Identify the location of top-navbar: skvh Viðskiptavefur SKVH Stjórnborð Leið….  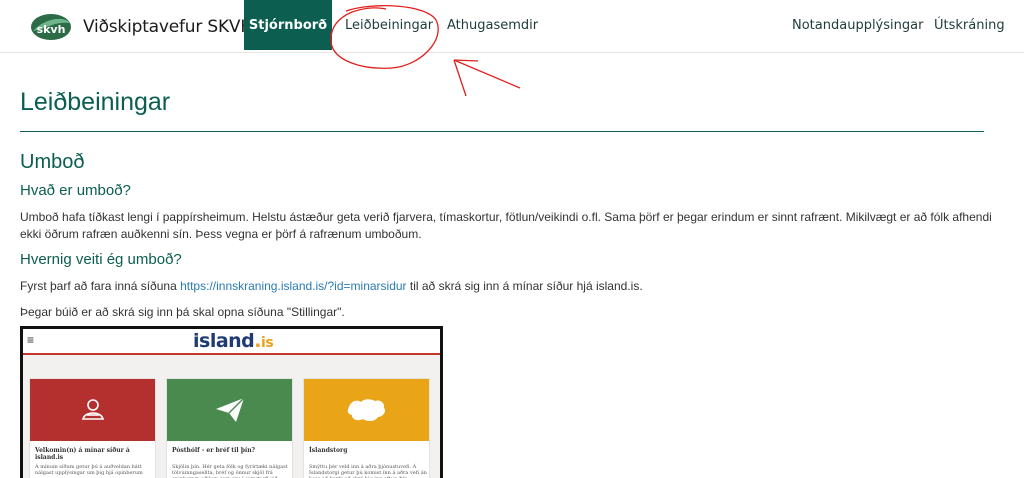
(512, 26).